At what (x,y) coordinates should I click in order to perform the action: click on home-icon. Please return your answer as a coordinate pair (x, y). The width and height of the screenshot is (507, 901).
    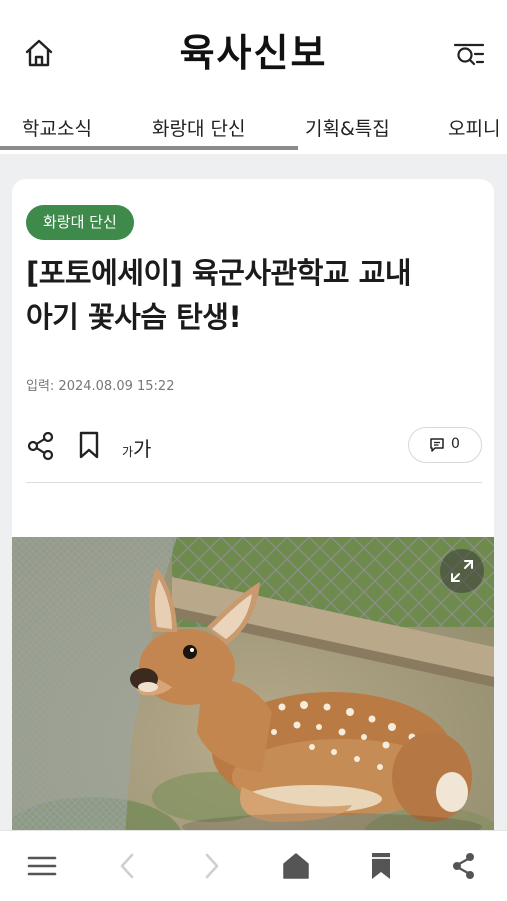
    Looking at the image, I should click on (296, 866).